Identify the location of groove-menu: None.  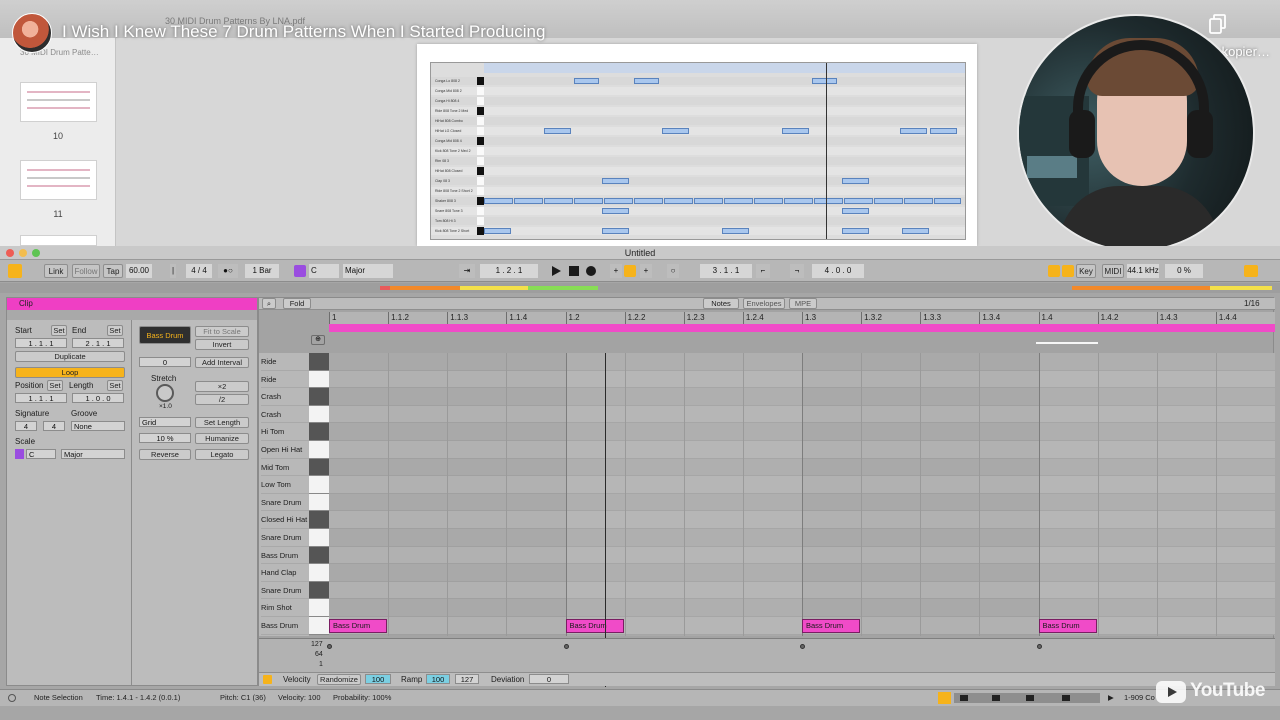
(98, 426).